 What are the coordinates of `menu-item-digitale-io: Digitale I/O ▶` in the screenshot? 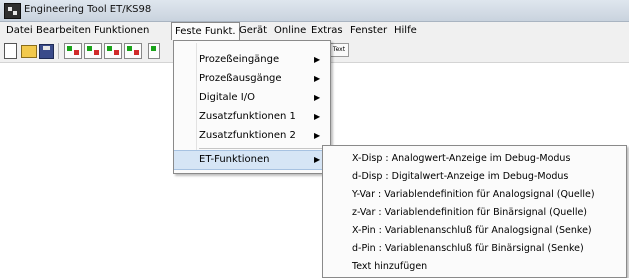 It's located at (252, 98).